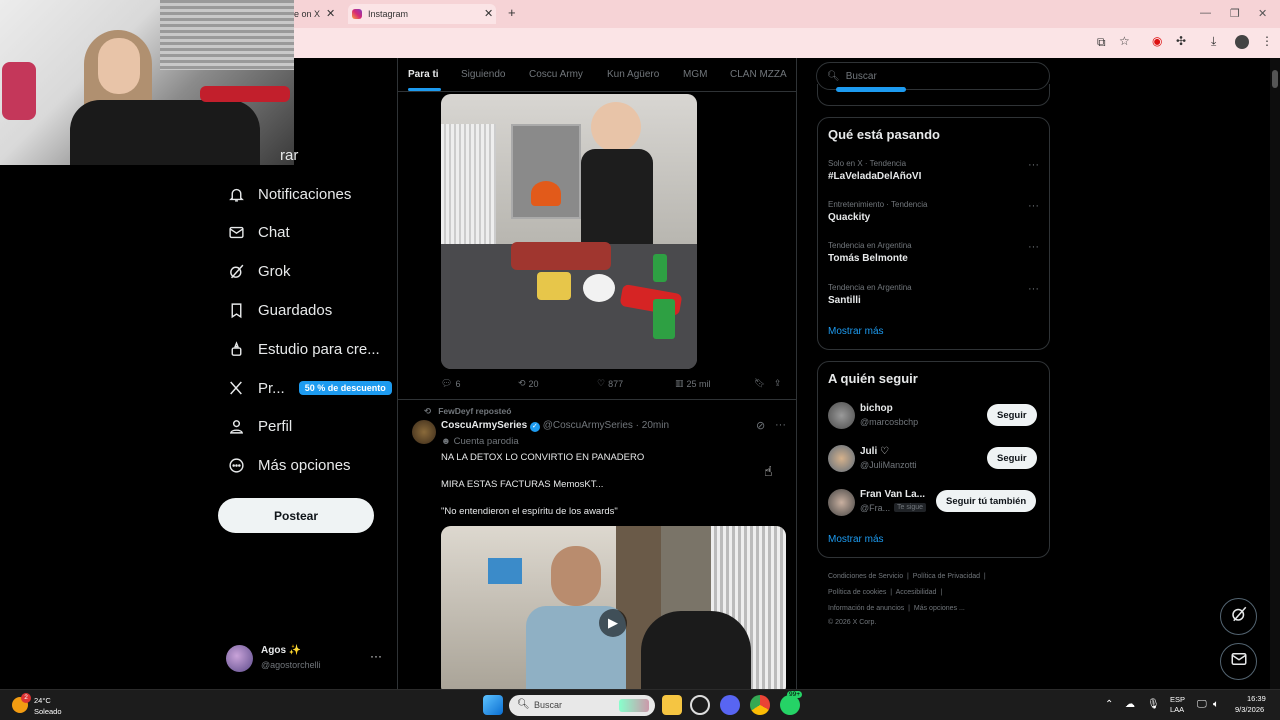  I want to click on volume-icon: 🔈︎, so click(1216, 704).